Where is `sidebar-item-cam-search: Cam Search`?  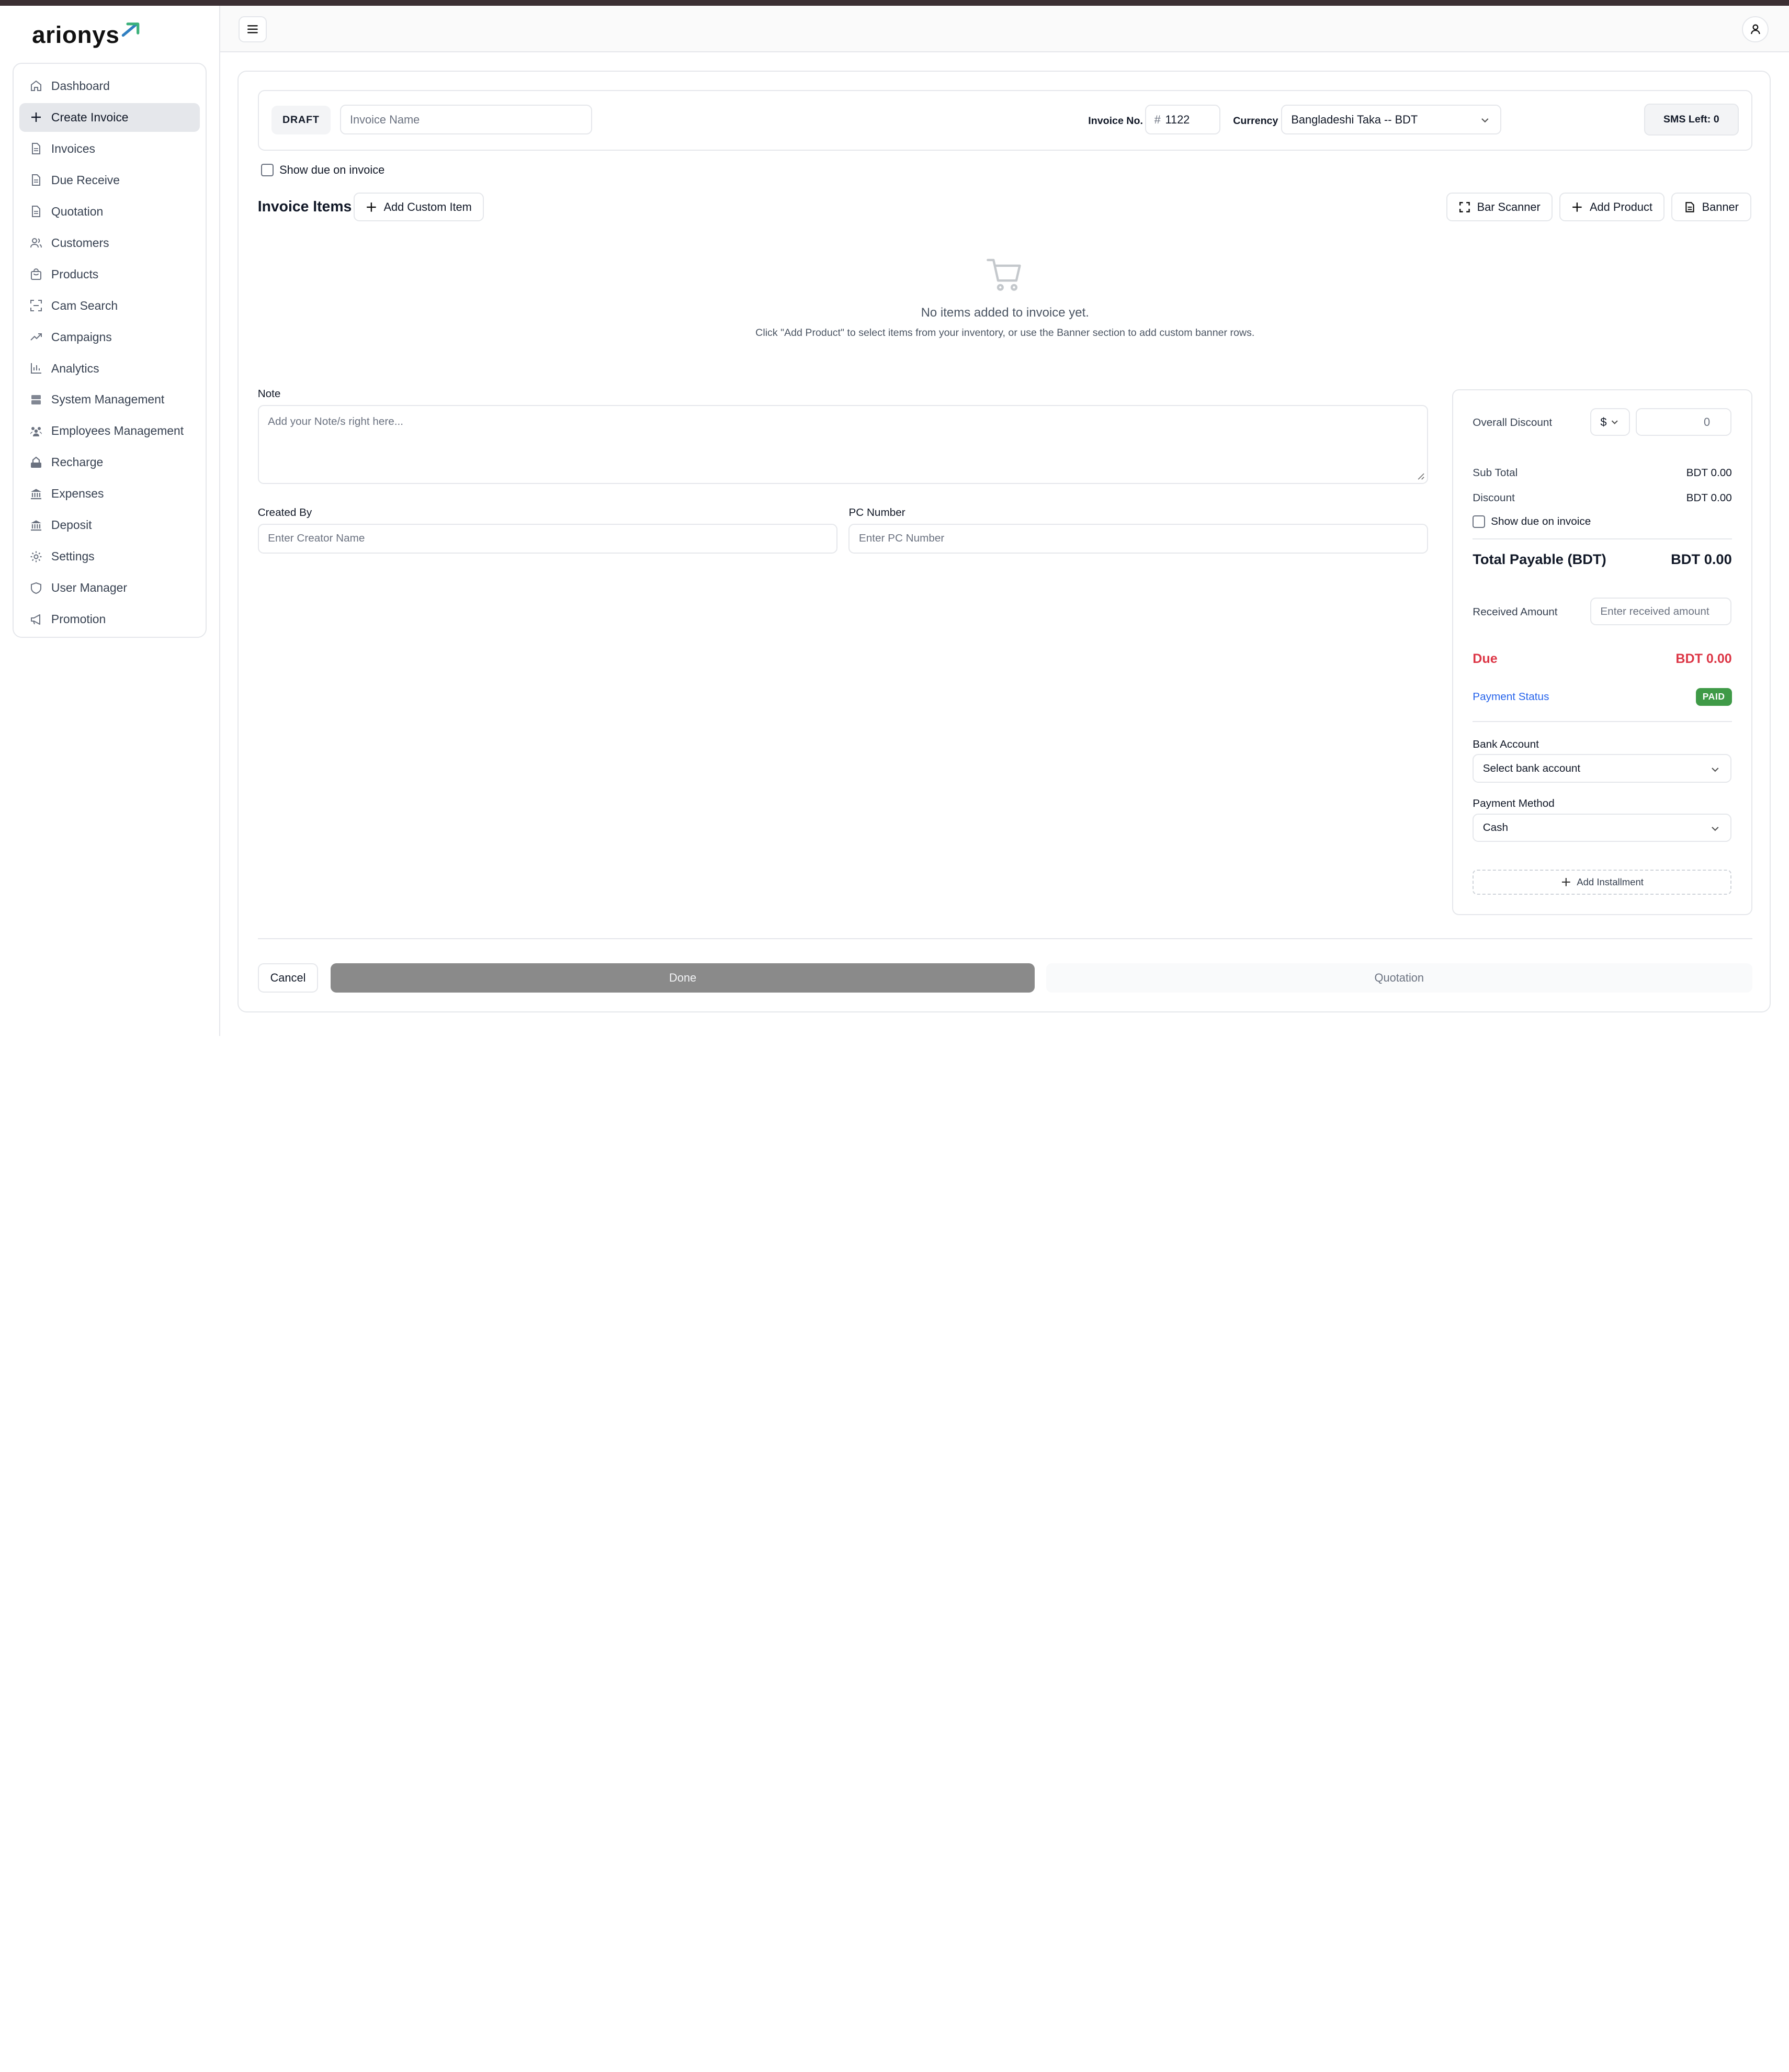
sidebar-item-cam-search: Cam Search is located at coordinates (110, 305).